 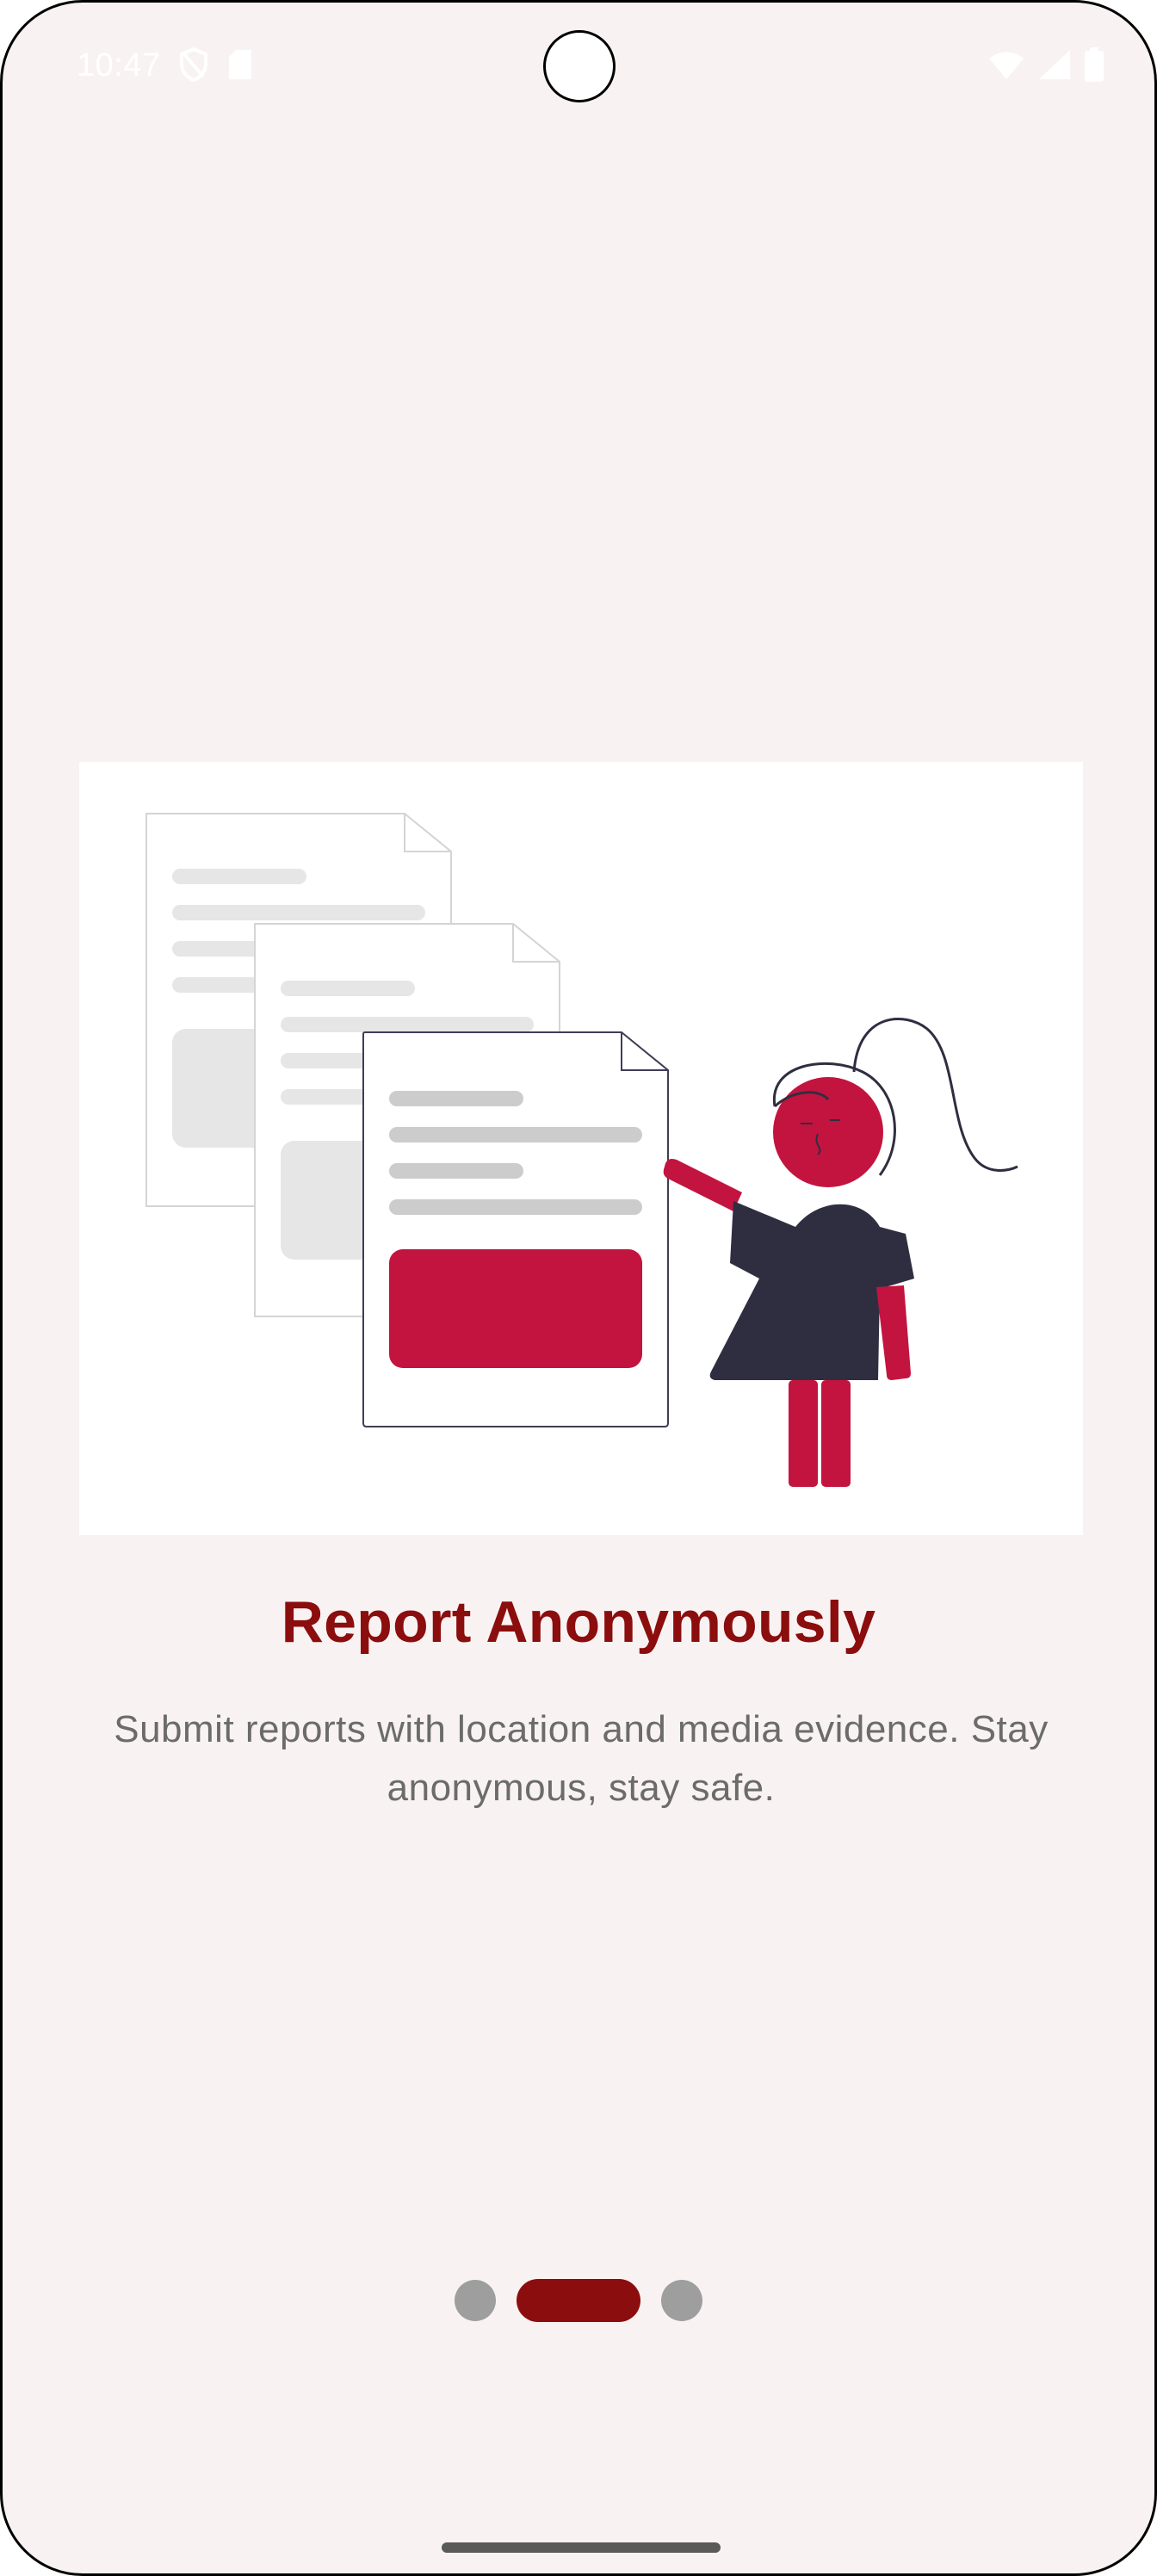 I want to click on wifi-icon, so click(x=1006, y=66).